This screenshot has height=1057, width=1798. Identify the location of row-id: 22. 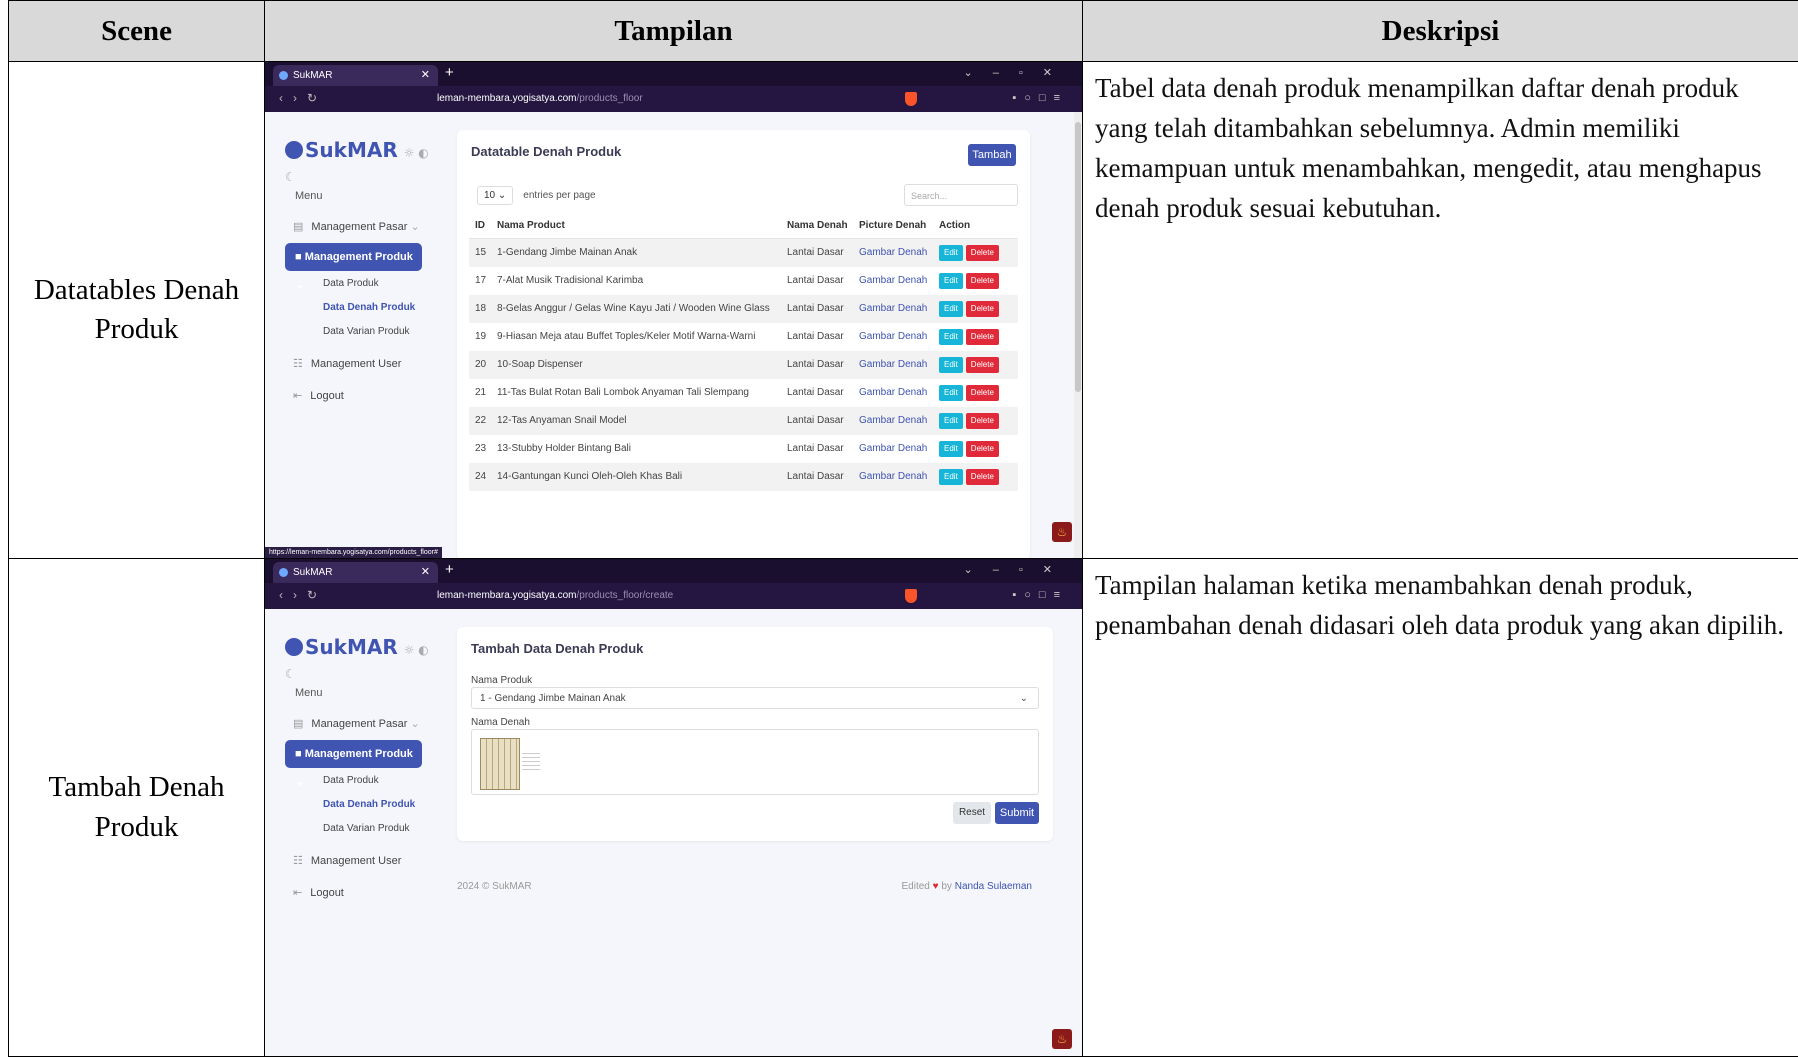
(480, 421).